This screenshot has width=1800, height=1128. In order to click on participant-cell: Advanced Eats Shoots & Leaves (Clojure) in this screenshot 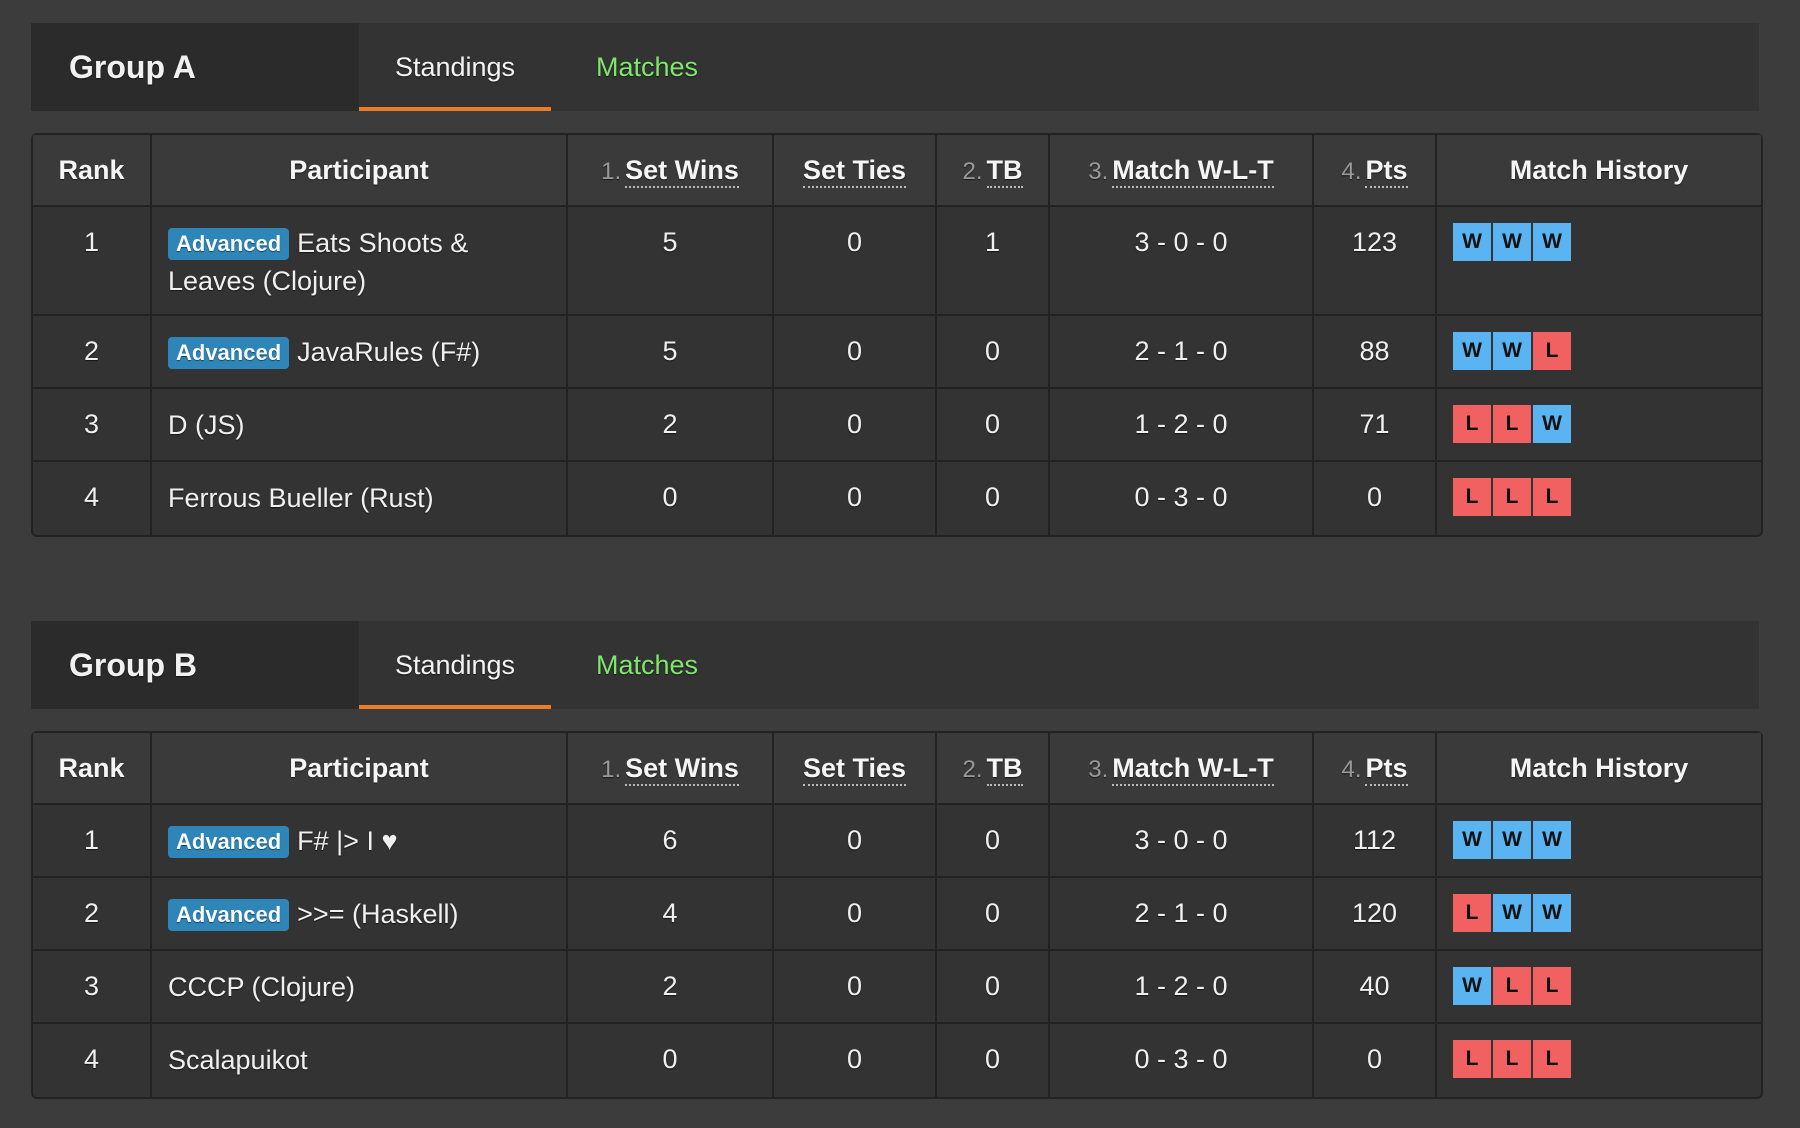, I will do `click(360, 261)`.